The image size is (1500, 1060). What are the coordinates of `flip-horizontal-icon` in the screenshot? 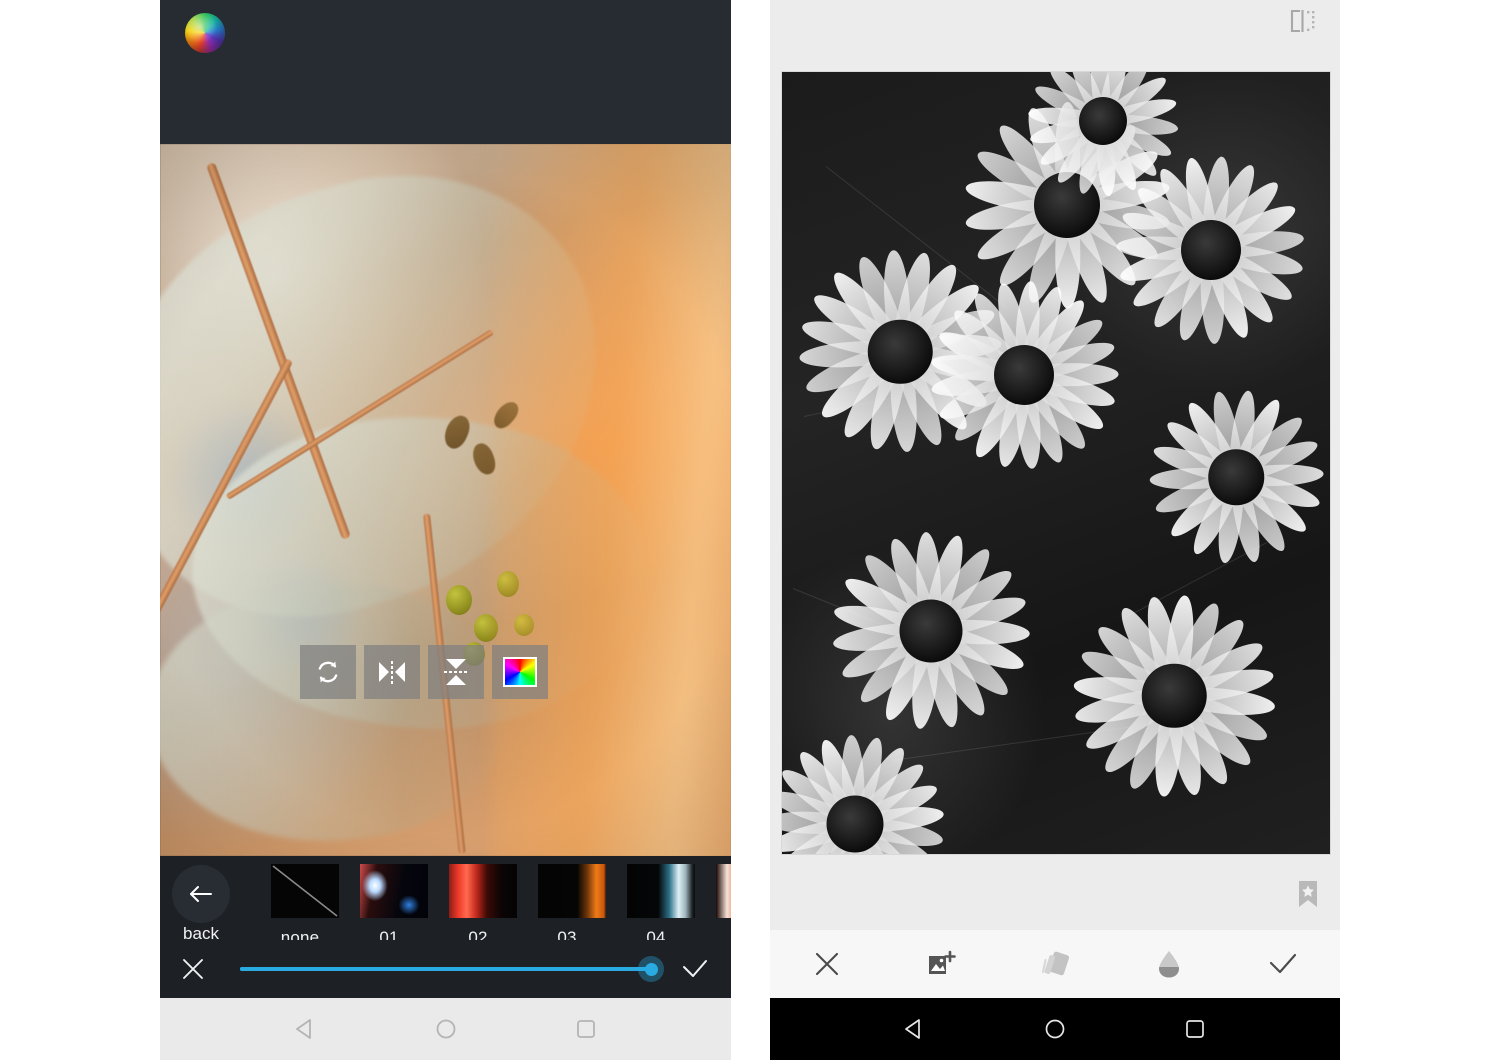 It's located at (392, 672).